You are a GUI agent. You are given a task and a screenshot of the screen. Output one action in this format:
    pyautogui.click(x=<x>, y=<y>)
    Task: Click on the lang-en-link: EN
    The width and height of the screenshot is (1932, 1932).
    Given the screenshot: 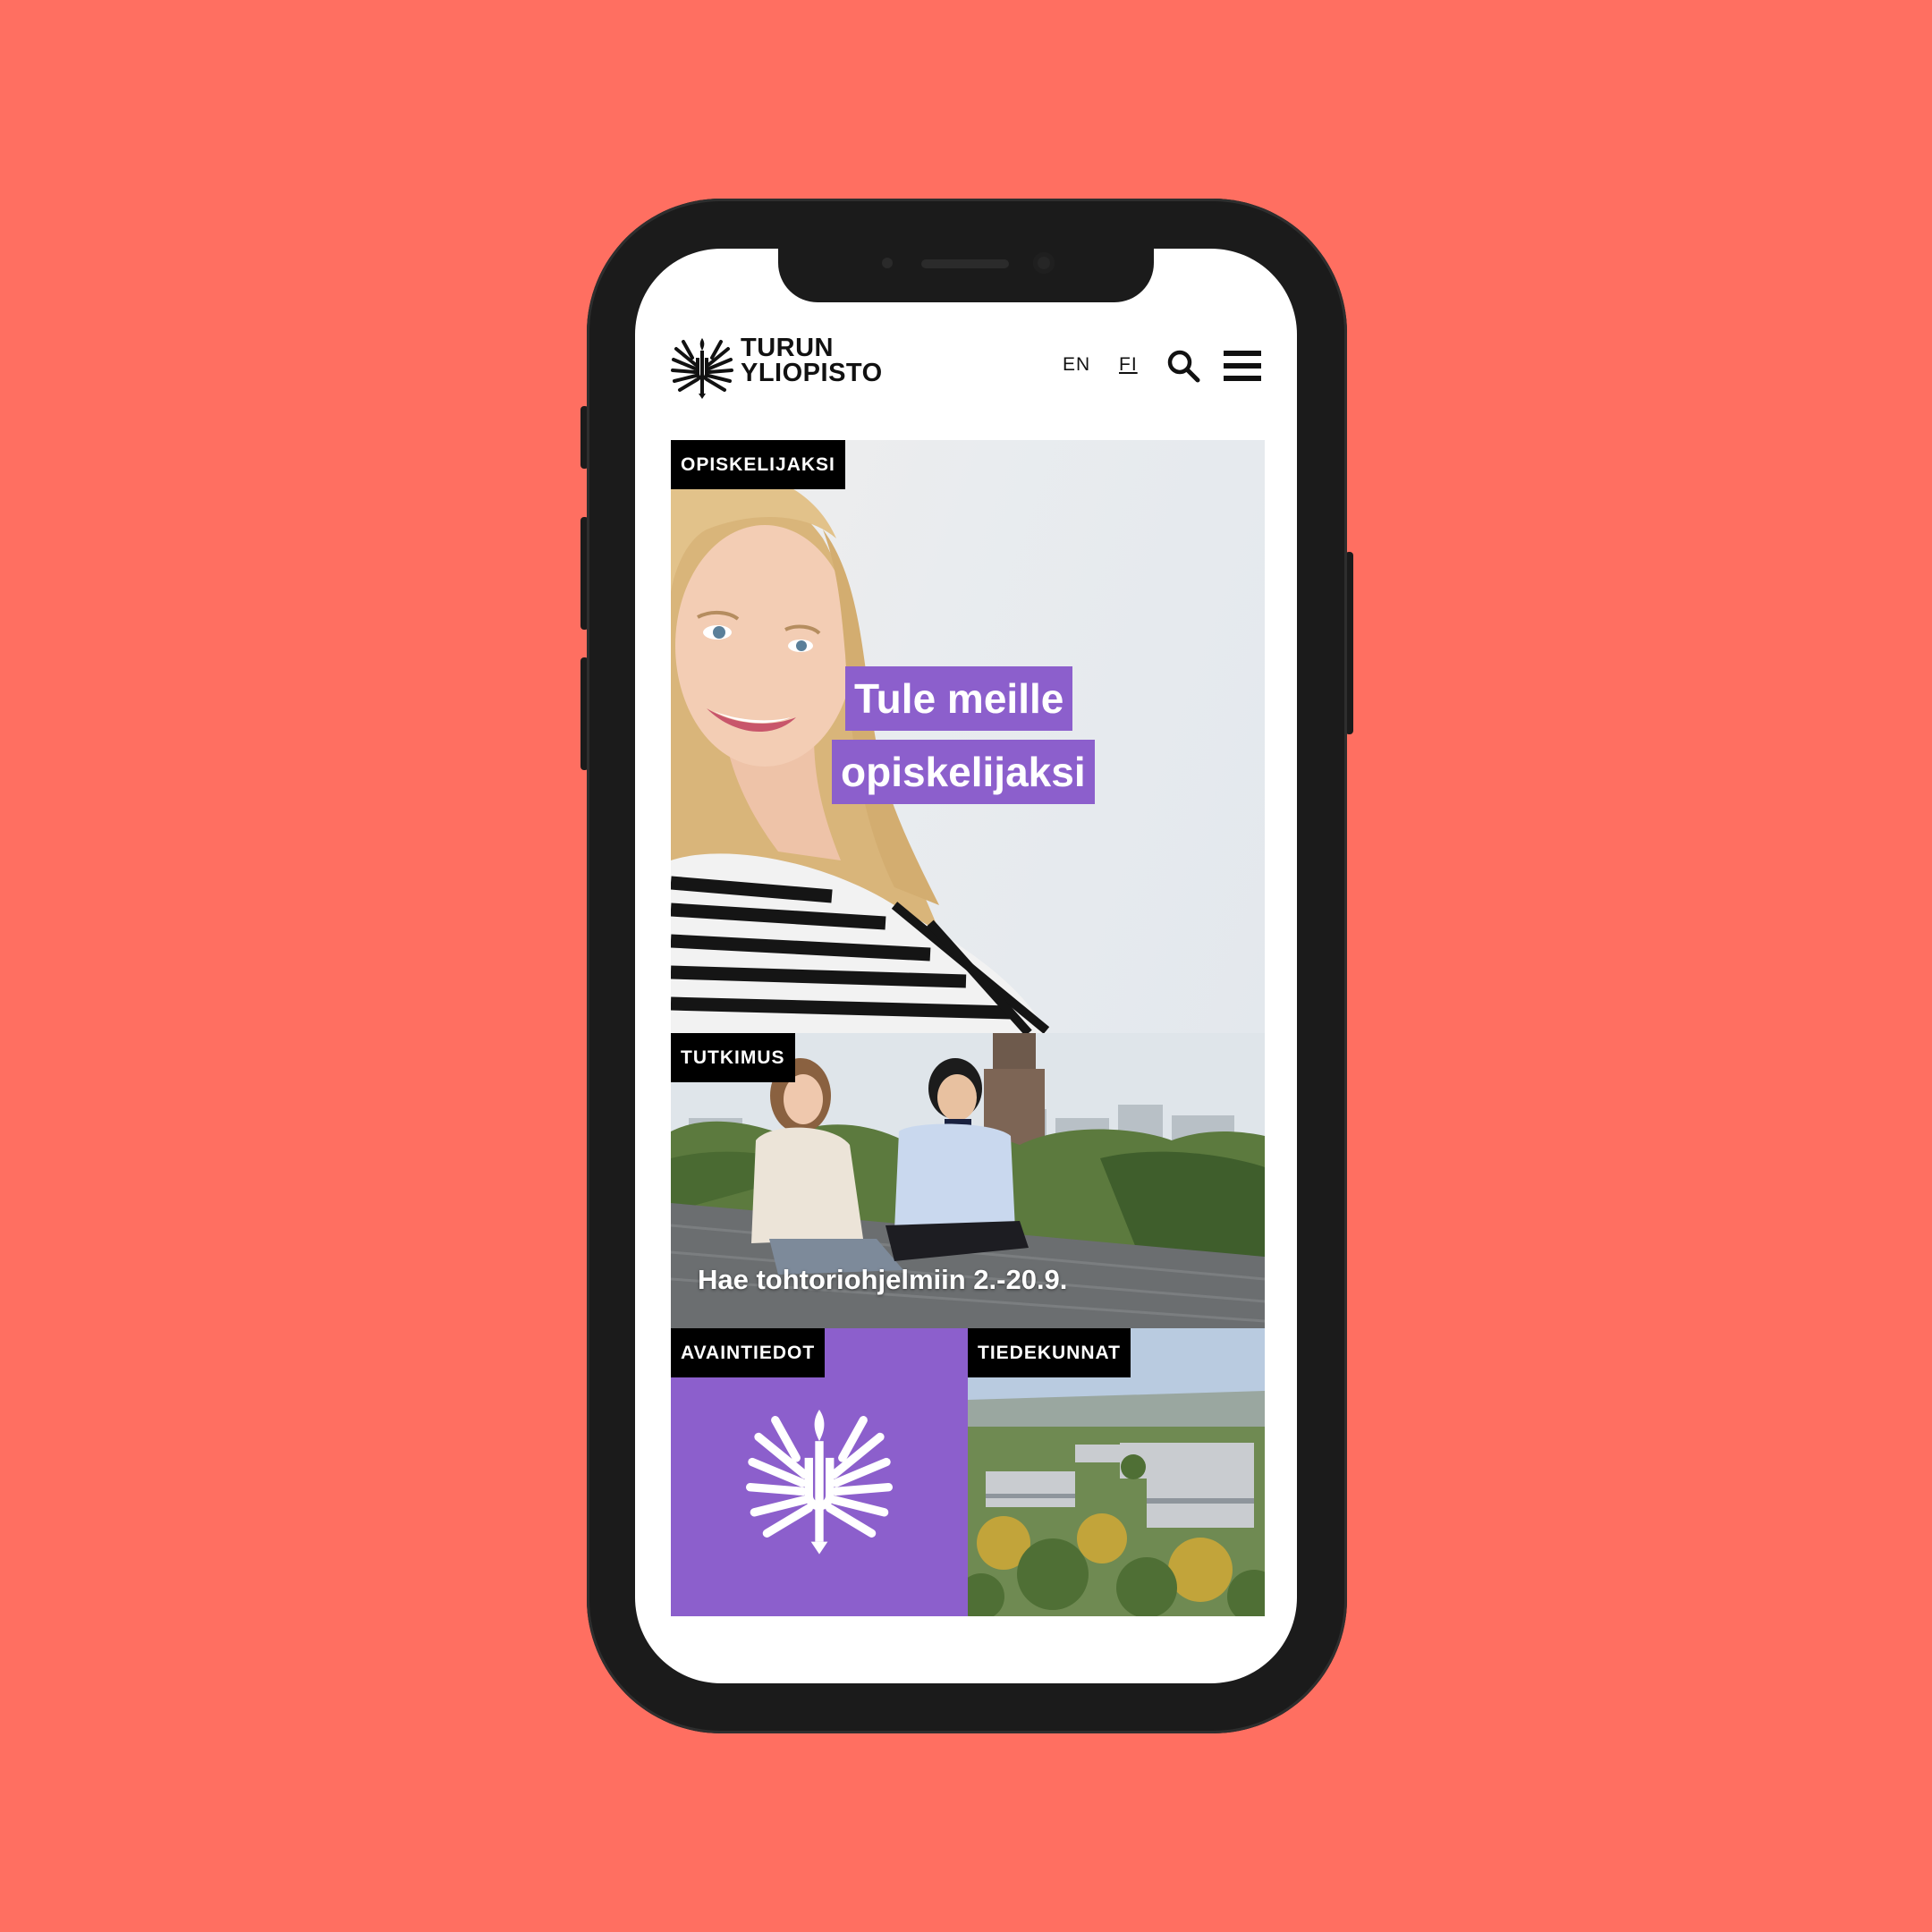 What is the action you would take?
    pyautogui.click(x=1076, y=365)
    